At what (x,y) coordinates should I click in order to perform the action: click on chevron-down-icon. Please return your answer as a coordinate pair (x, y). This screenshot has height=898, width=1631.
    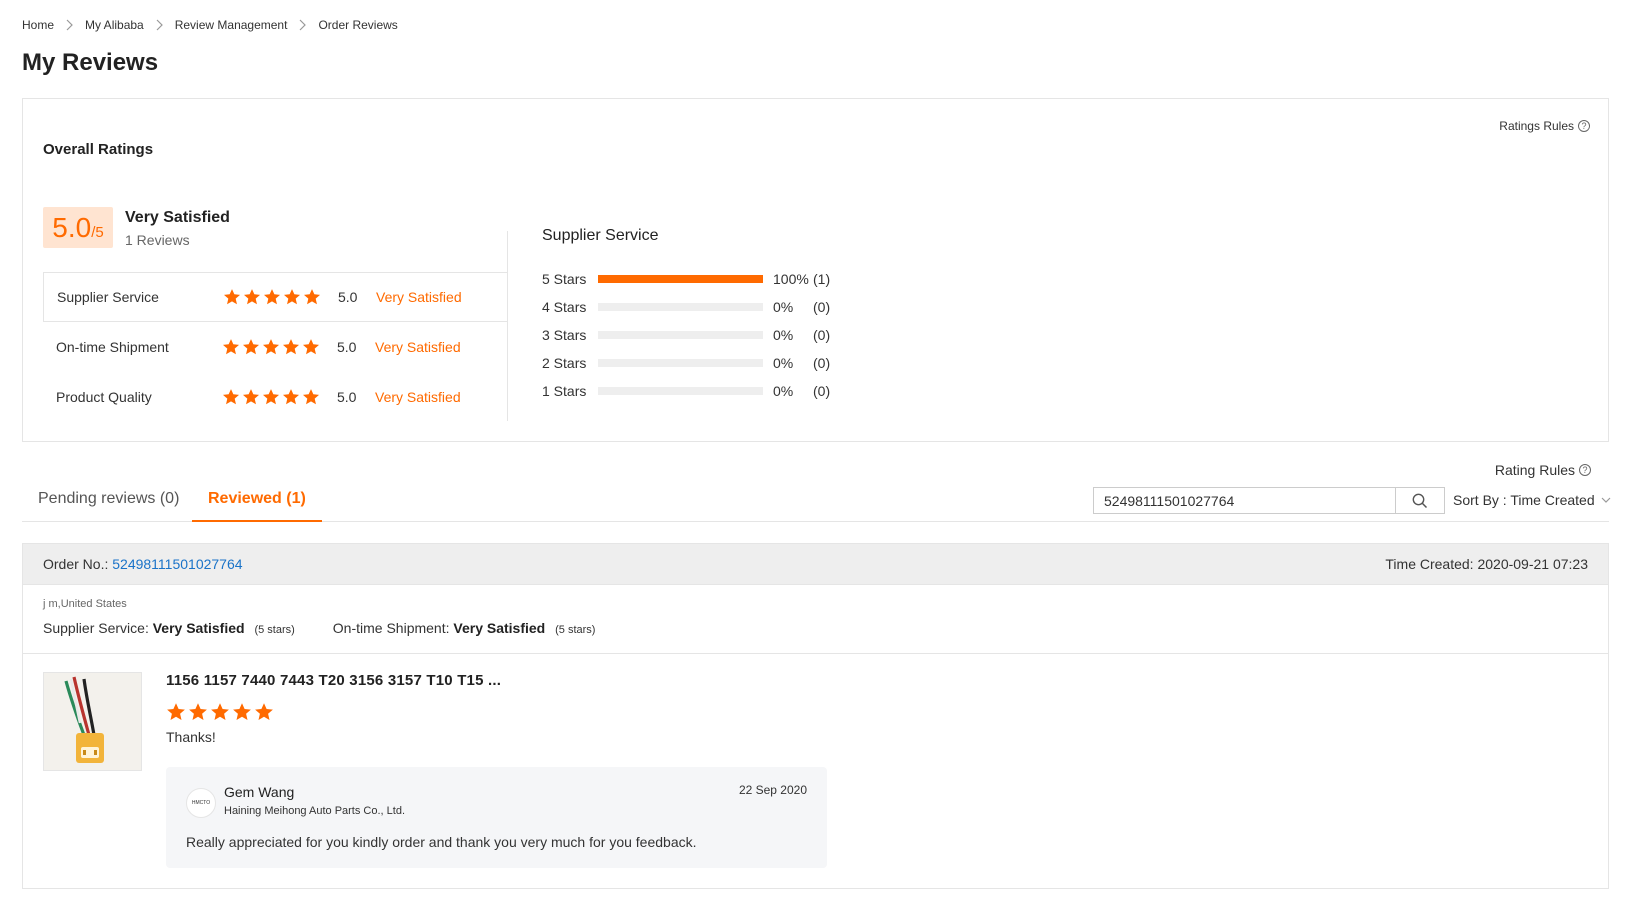
    Looking at the image, I should click on (1606, 500).